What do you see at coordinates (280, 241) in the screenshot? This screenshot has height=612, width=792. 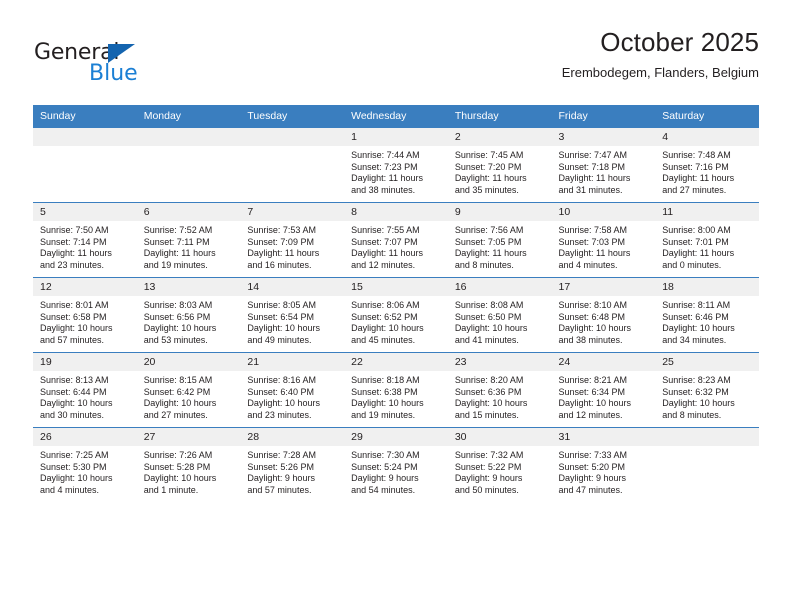 I see `sunset-time: Sunset: 7:09 PM` at bounding box center [280, 241].